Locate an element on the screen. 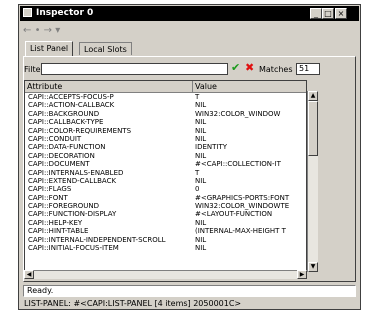  value-cell: 0 is located at coordinates (197, 189).